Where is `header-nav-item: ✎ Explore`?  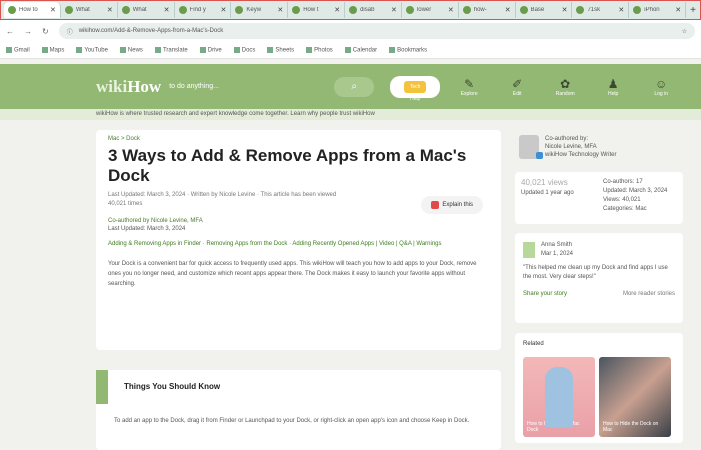
header-nav-item: ✎ Explore is located at coordinates (469, 87).